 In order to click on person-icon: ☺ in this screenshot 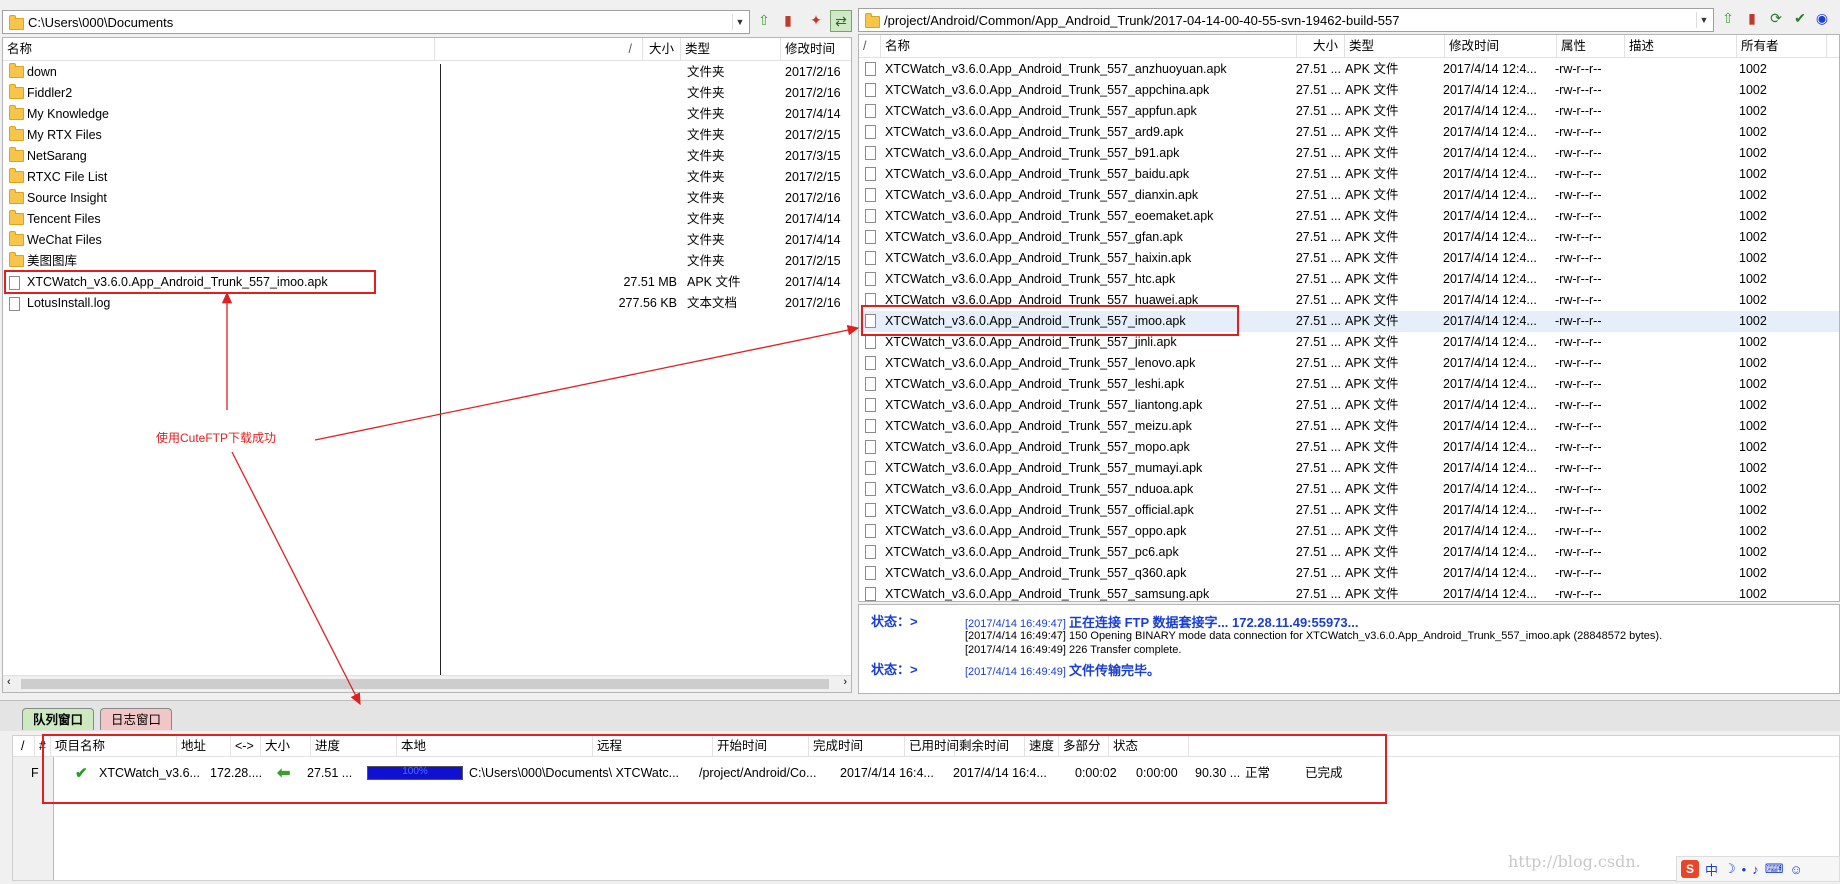, I will do `click(1796, 869)`.